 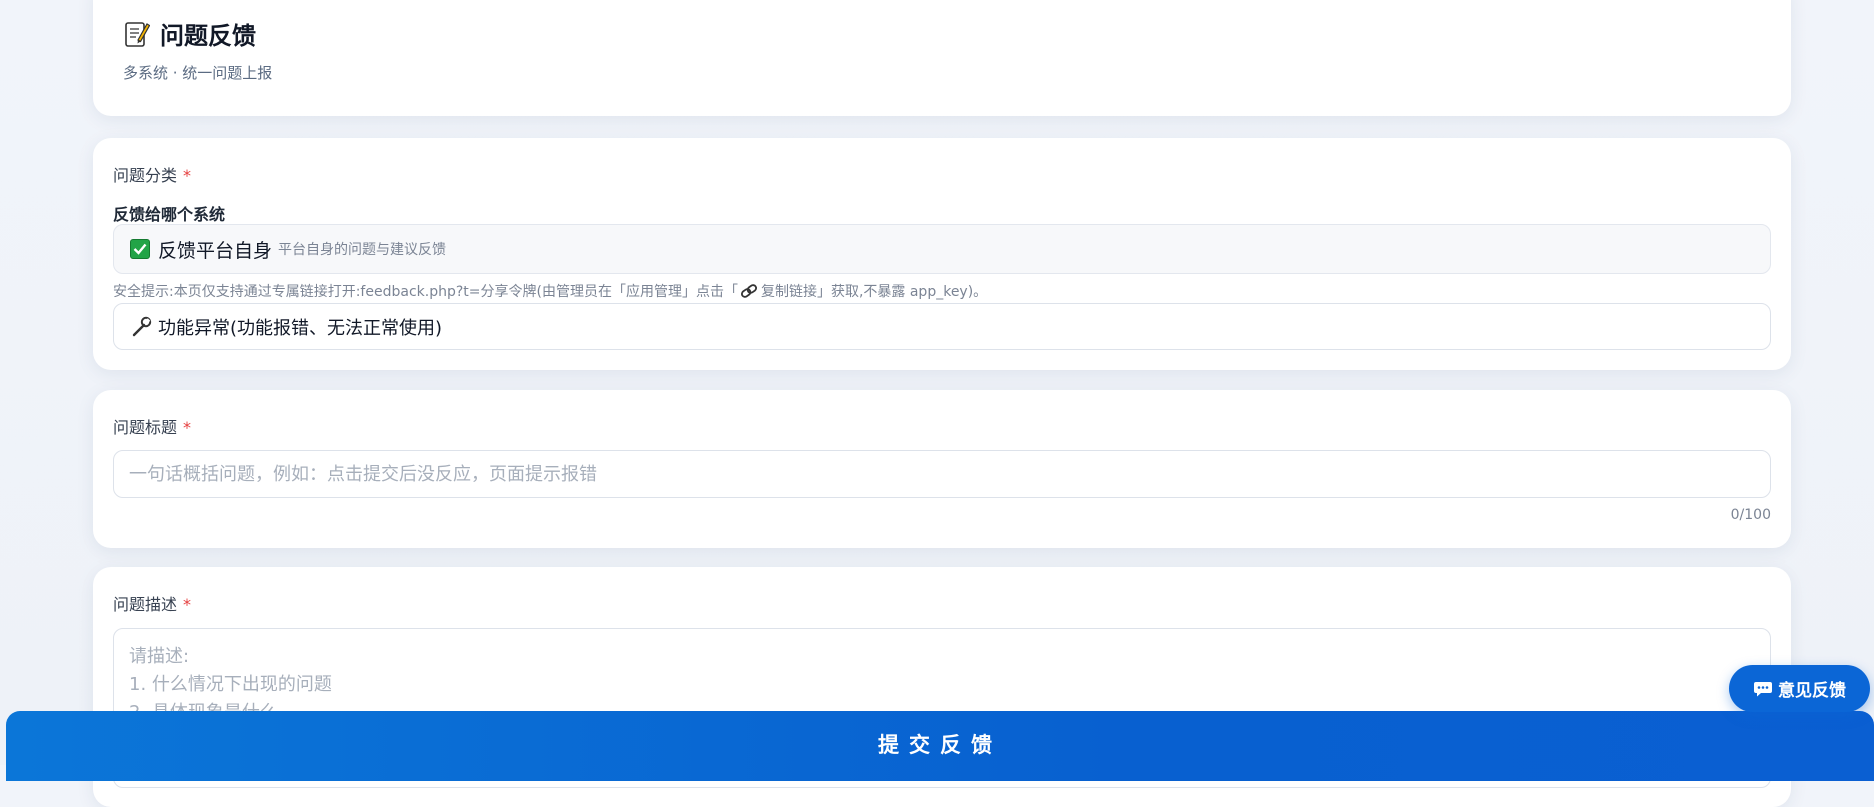 What do you see at coordinates (198, 73) in the screenshot?
I see `page-subtitle: 多系统 · 统一问题上报` at bounding box center [198, 73].